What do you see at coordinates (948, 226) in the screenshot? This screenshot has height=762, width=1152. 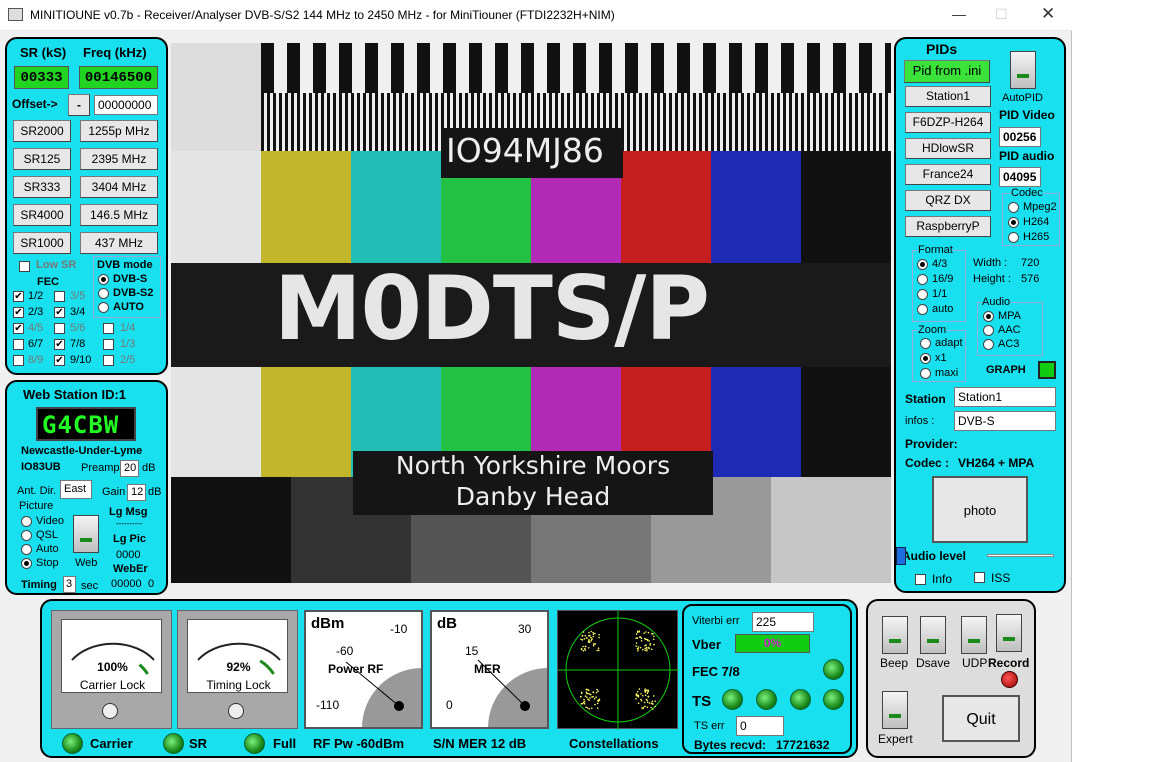 I see `station-preset-button: RaspberryP` at bounding box center [948, 226].